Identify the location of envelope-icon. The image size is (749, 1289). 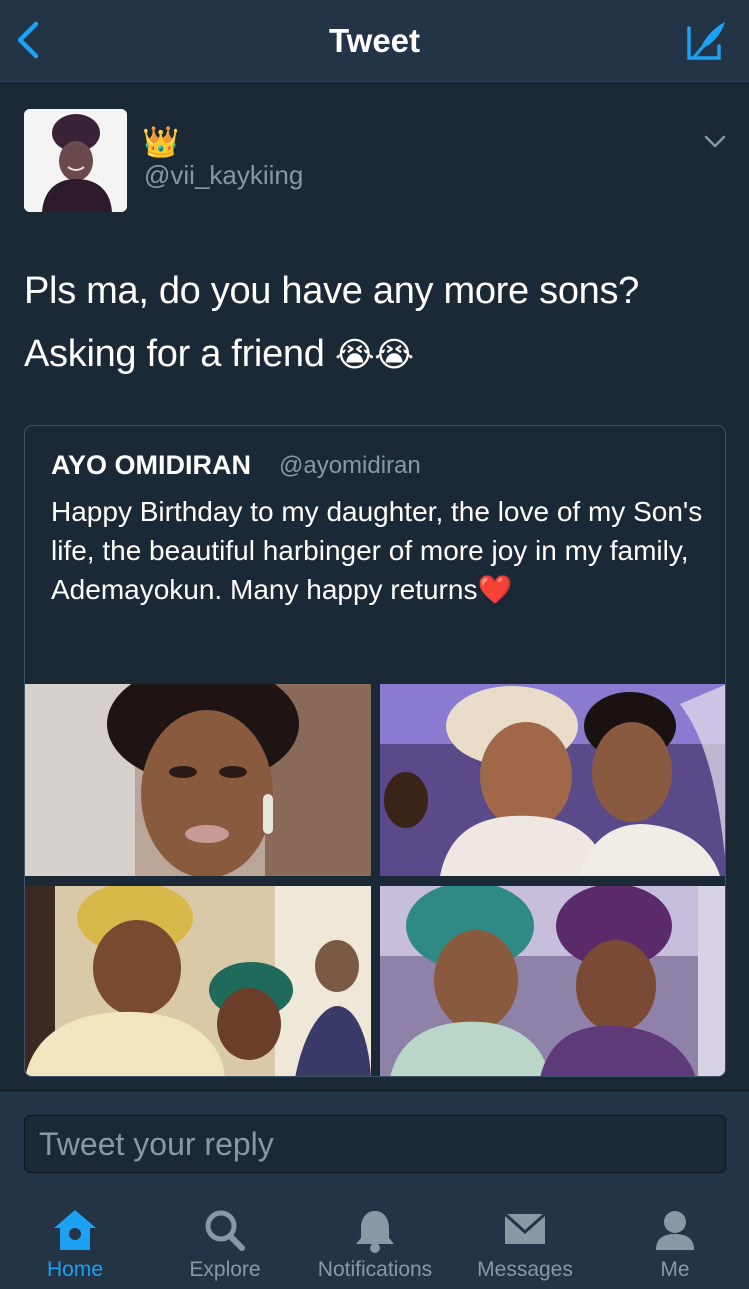
(525, 1228).